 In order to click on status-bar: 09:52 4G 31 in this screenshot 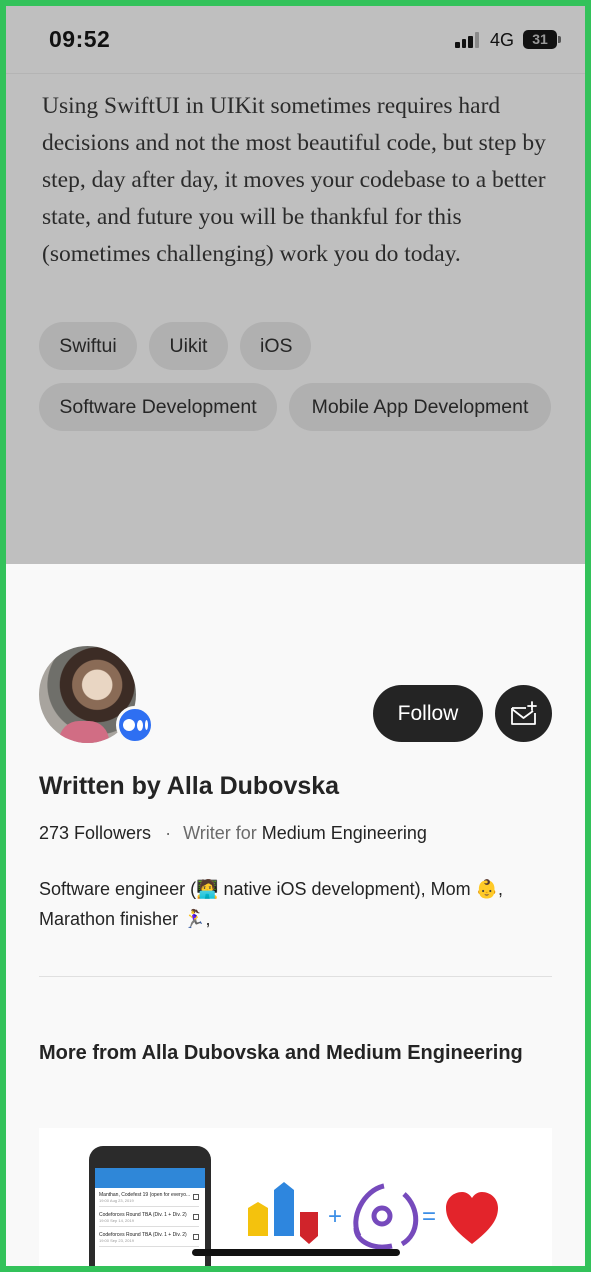, I will do `click(295, 40)`.